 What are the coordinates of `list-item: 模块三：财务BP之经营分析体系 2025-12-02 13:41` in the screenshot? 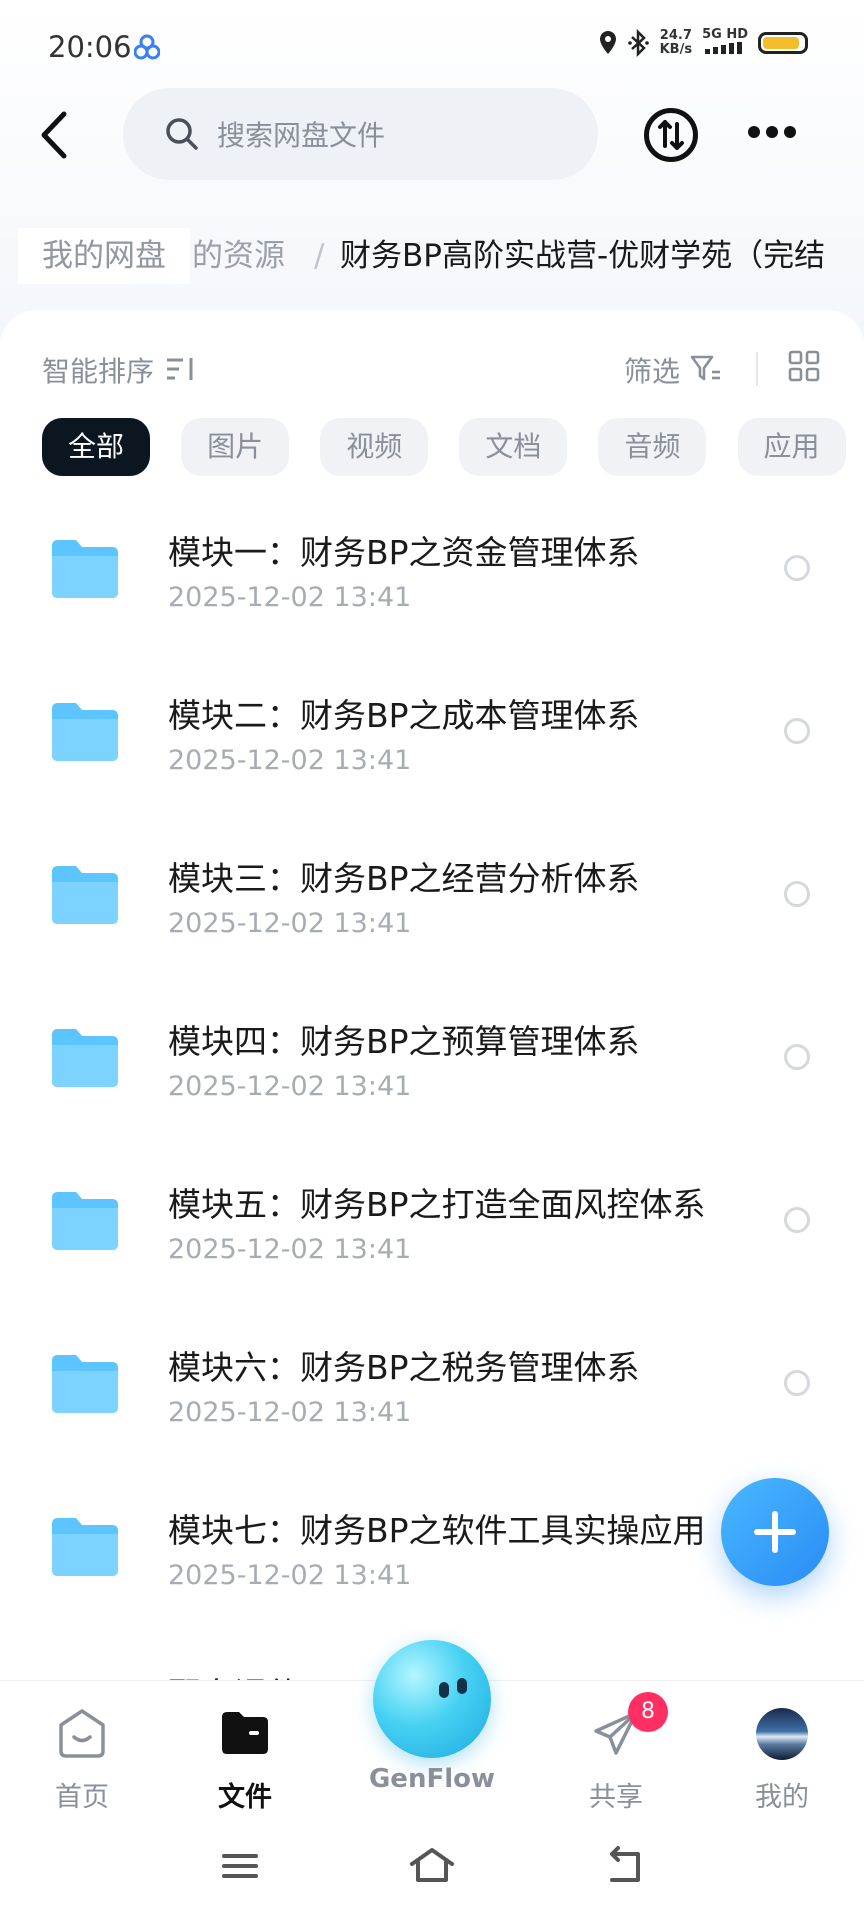 It's located at (432, 917).